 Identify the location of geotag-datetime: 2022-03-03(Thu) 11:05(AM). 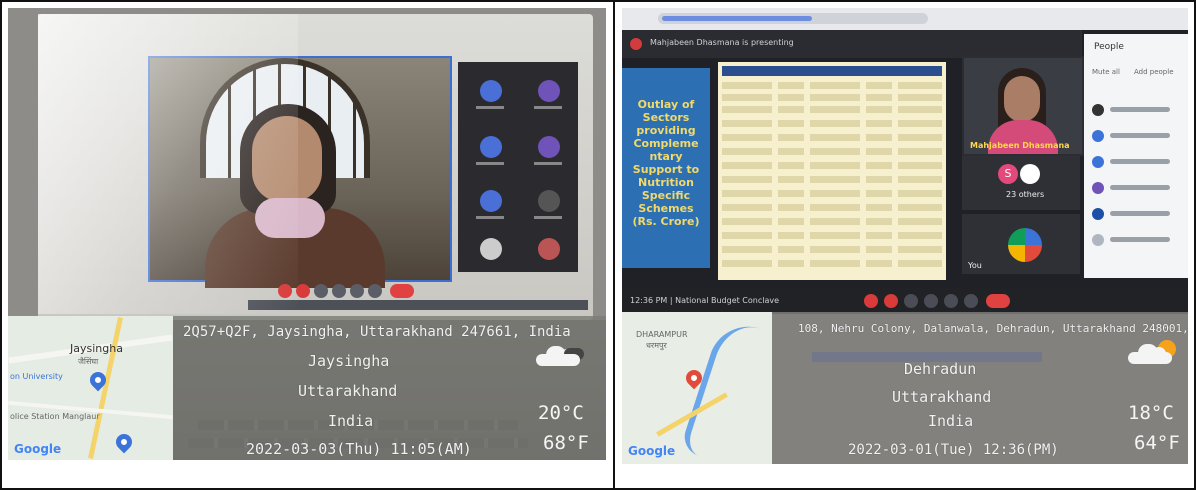
(359, 449).